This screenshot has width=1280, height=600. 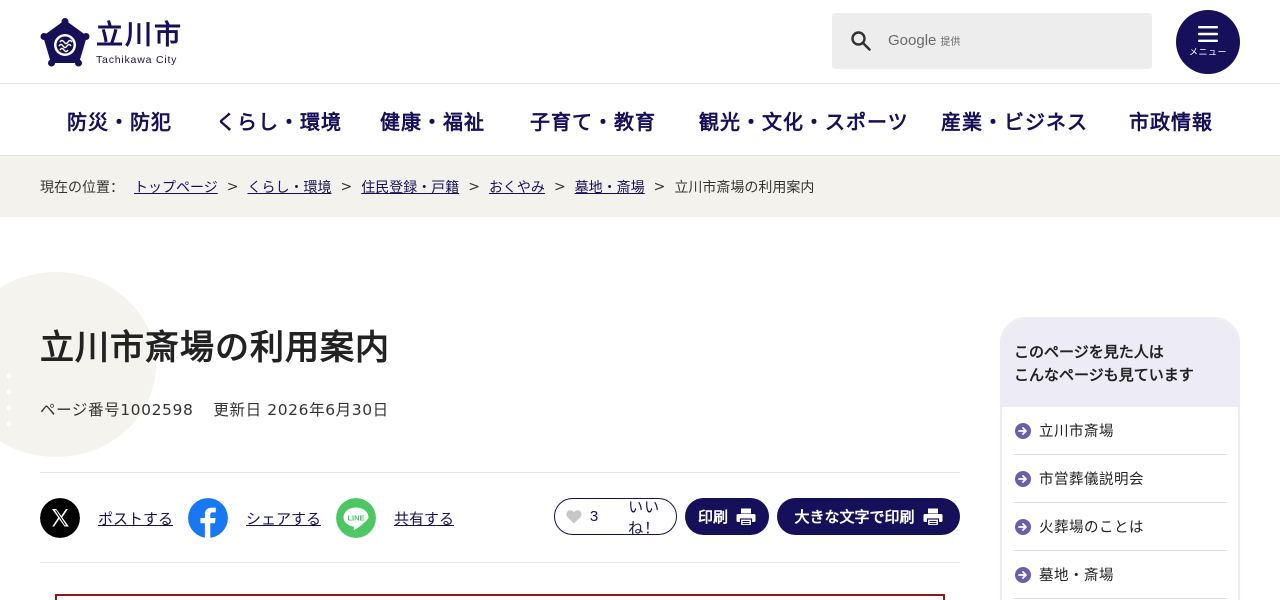 What do you see at coordinates (137, 59) in the screenshot?
I see `logo-roman-name: Tachikawa City` at bounding box center [137, 59].